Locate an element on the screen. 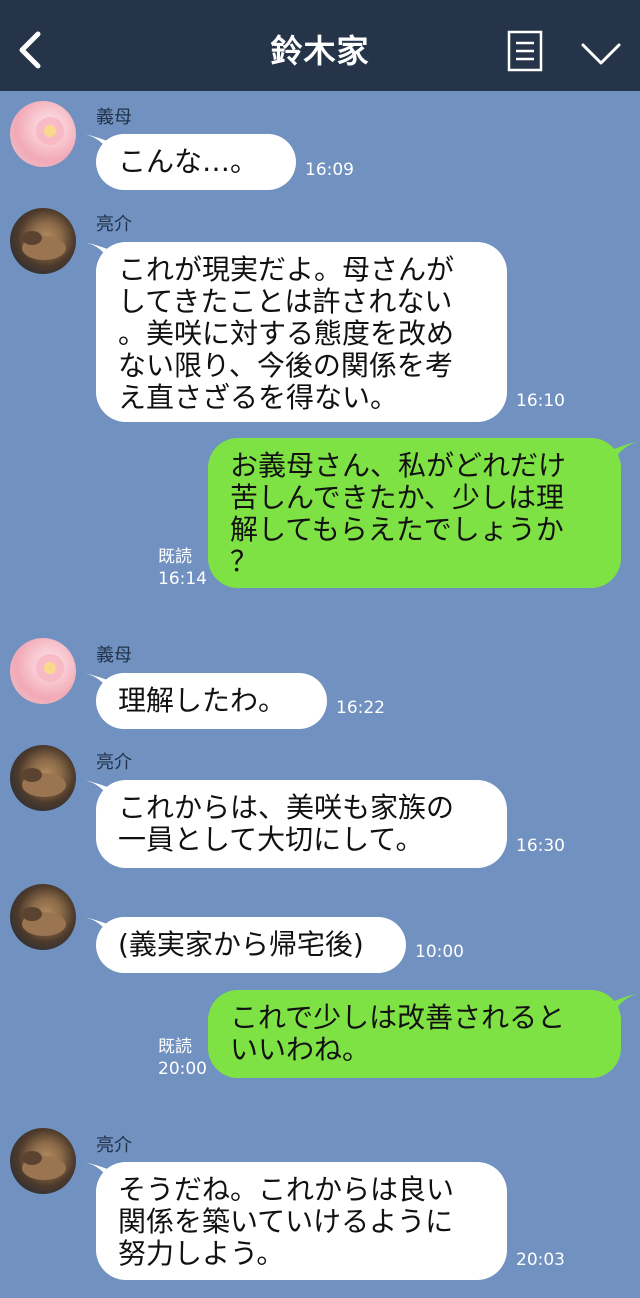 This screenshot has width=640, height=1298. message-bubble: (義実家から帰宅後) is located at coordinates (251, 945).